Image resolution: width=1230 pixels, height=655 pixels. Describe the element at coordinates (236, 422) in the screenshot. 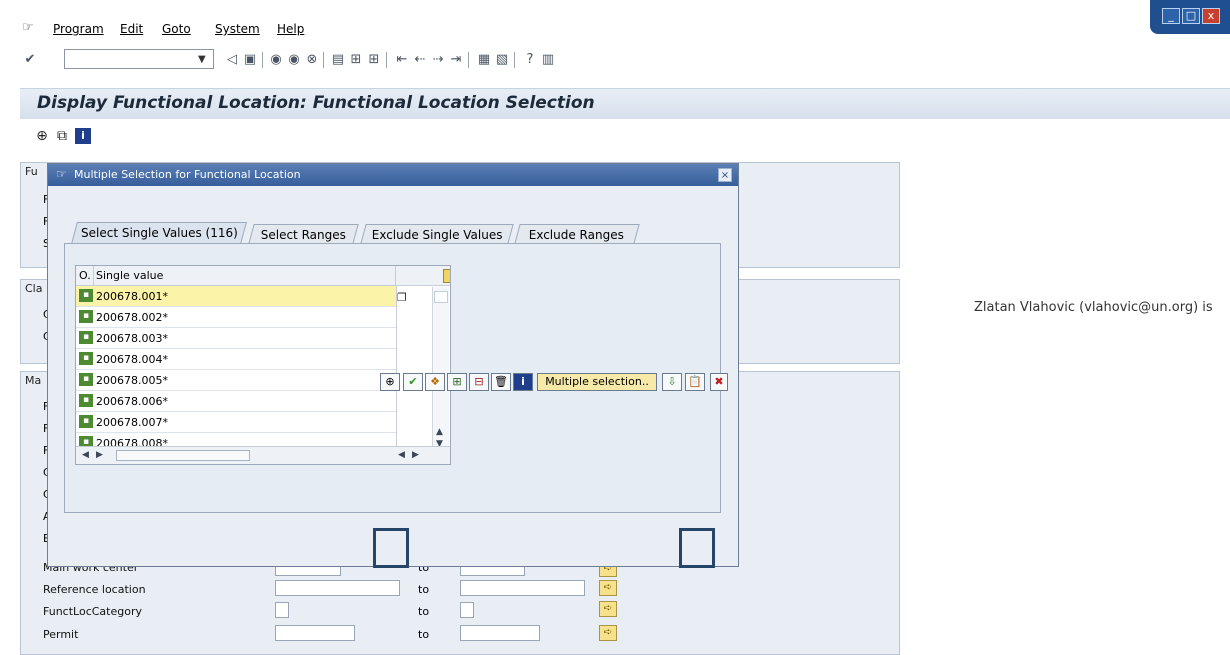

I see `table-row: ▪ 200678.007*` at that location.